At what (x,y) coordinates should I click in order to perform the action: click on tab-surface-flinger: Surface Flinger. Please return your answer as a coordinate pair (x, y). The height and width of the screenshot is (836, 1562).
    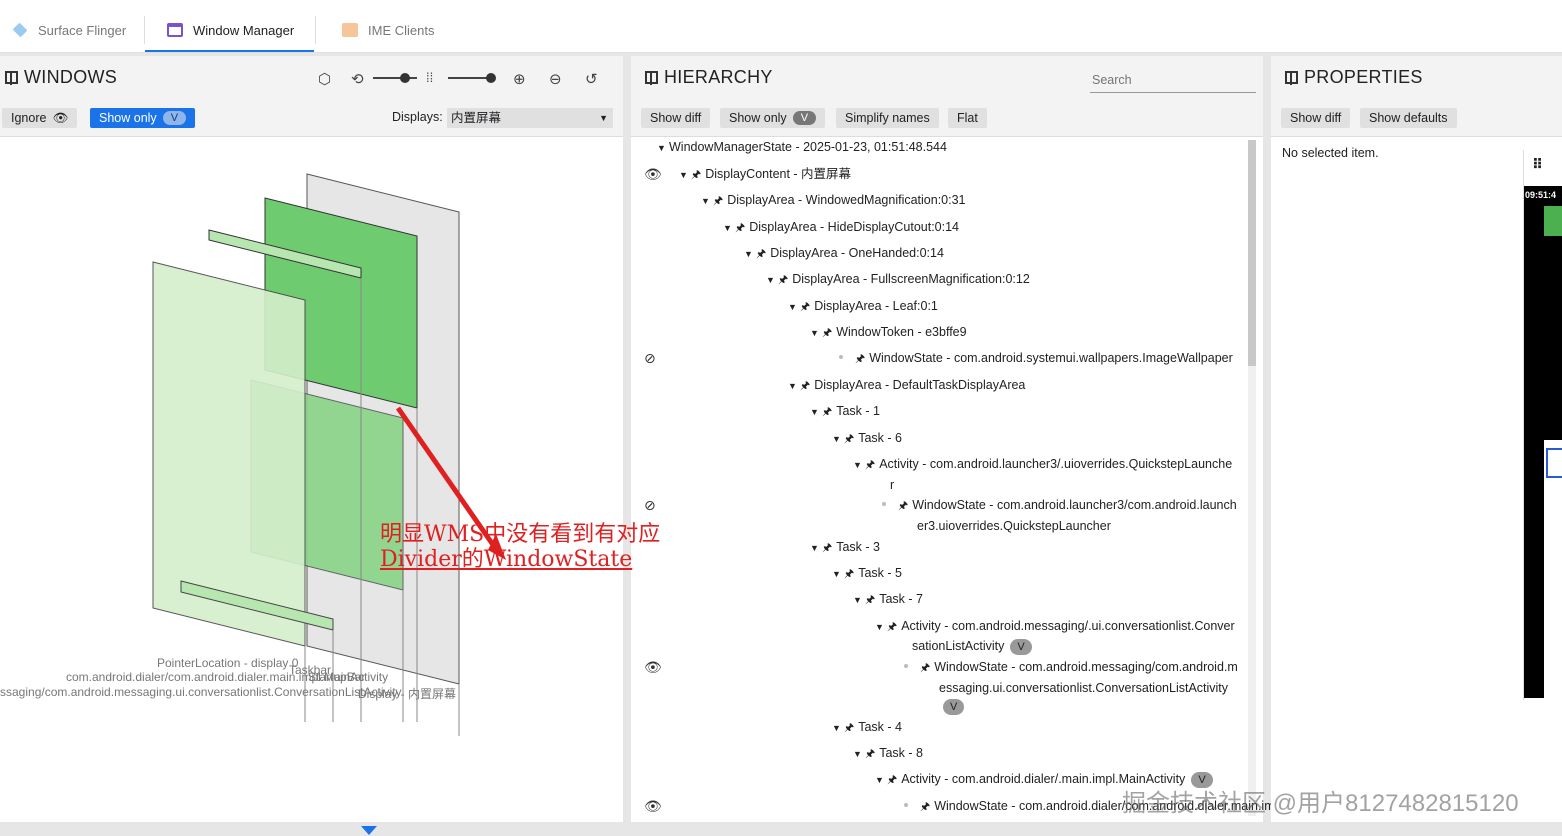
    Looking at the image, I should click on (69, 30).